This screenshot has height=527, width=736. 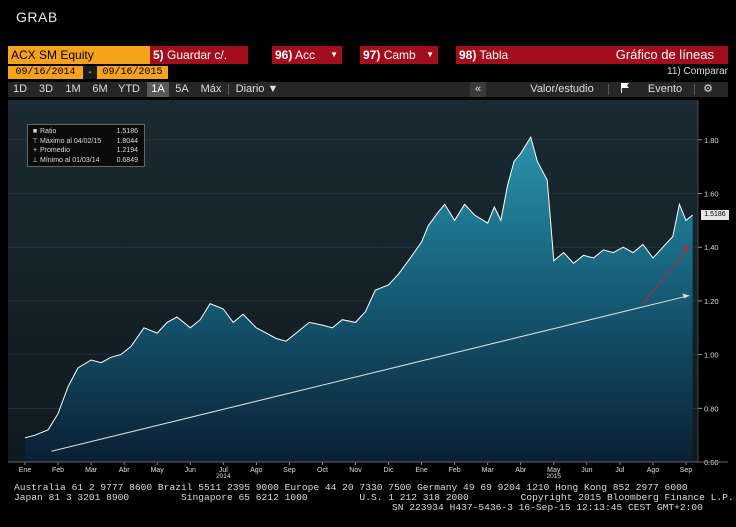 I want to click on window-title: GRAB, so click(x=37, y=17).